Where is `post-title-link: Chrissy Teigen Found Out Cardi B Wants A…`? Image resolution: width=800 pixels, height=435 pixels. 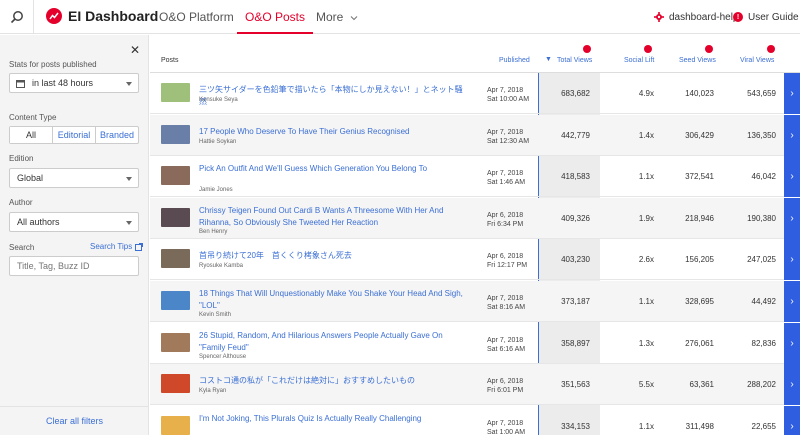
post-title-link: Chrissy Teigen Found Out Cardi B Wants A… is located at coordinates (334, 217).